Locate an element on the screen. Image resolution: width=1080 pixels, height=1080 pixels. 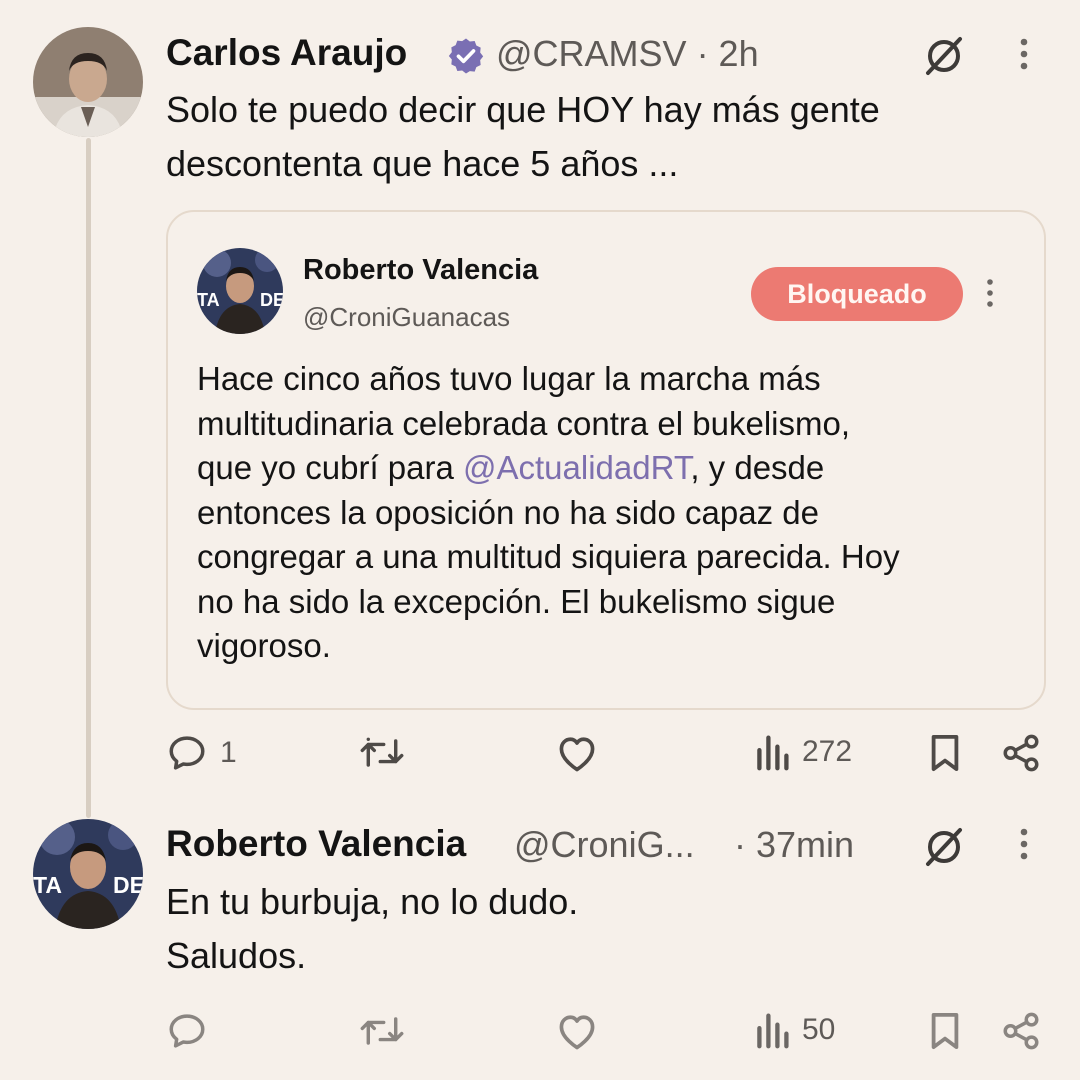
avatar-roberto: TA DE is located at coordinates (88, 874).